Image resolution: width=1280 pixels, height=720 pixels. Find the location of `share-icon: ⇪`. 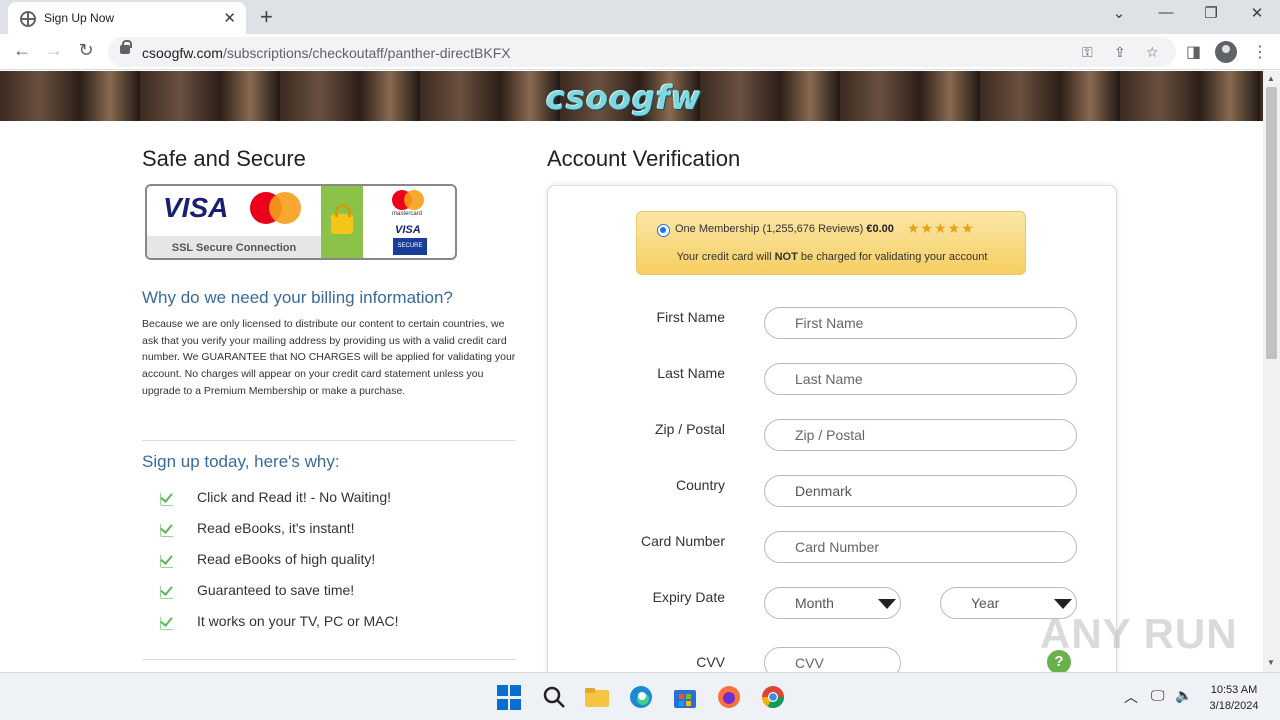

share-icon: ⇪ is located at coordinates (1120, 52).